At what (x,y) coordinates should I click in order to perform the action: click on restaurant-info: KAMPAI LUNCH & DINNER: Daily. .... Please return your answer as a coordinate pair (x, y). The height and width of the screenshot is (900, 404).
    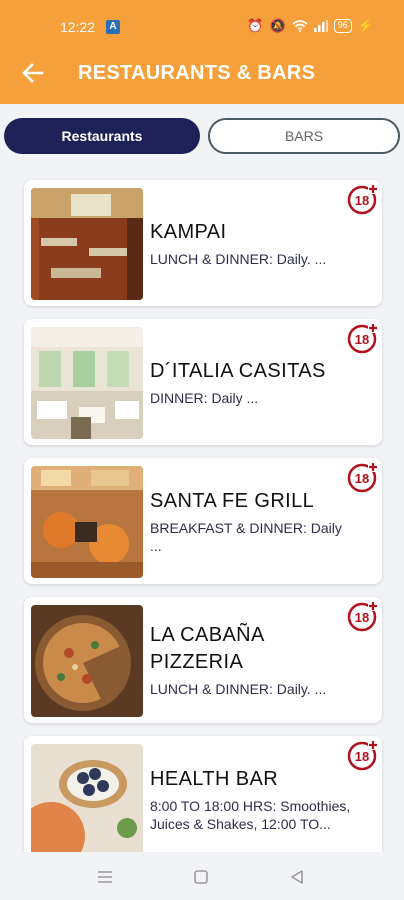
    Looking at the image, I should click on (251, 243).